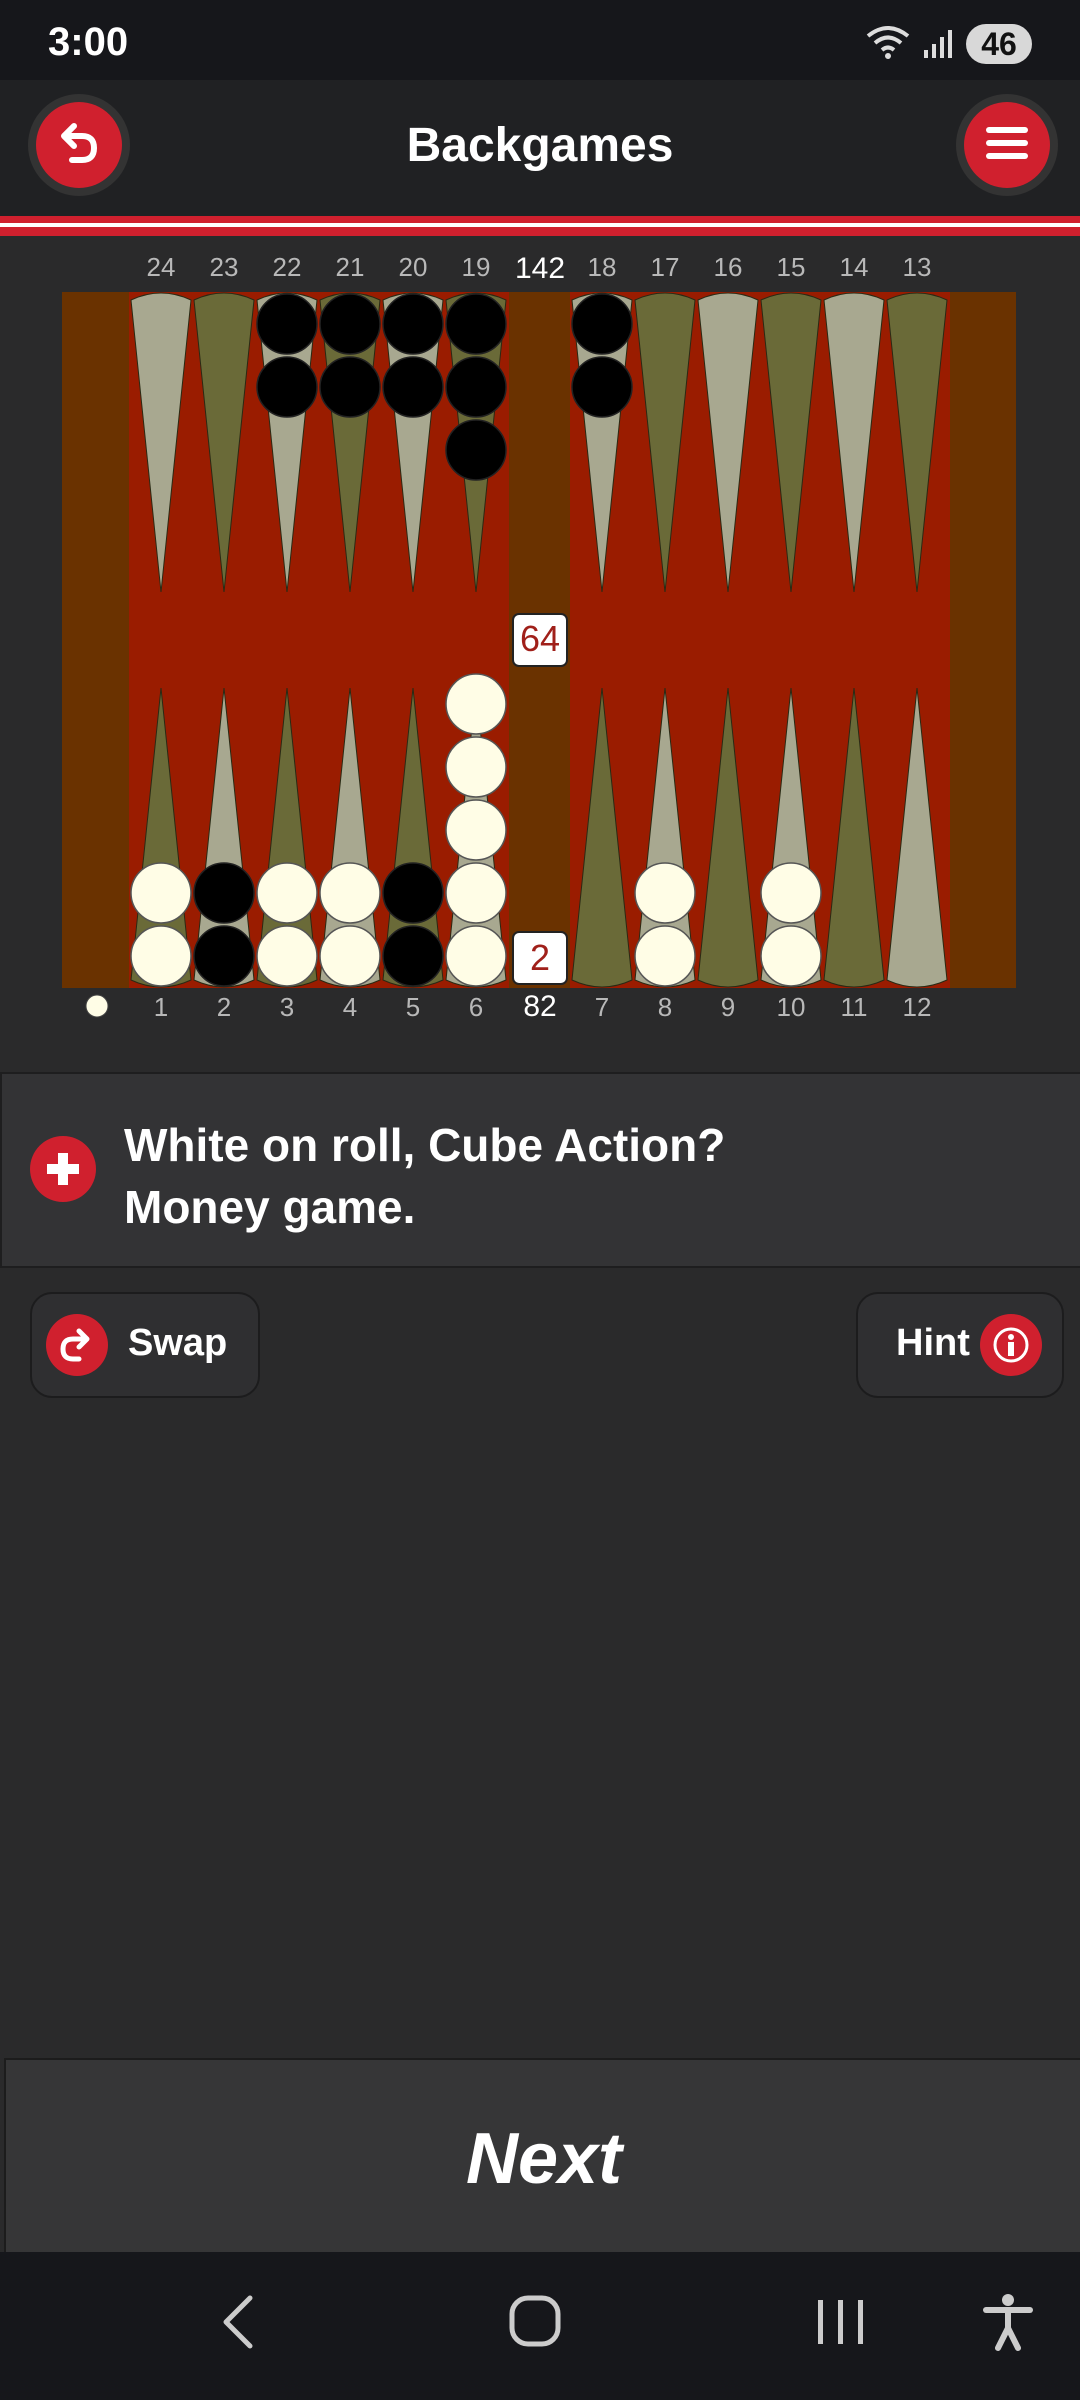 The width and height of the screenshot is (1080, 2400). Describe the element at coordinates (413, 1007) in the screenshot. I see `point-label-bottom: 5` at that location.